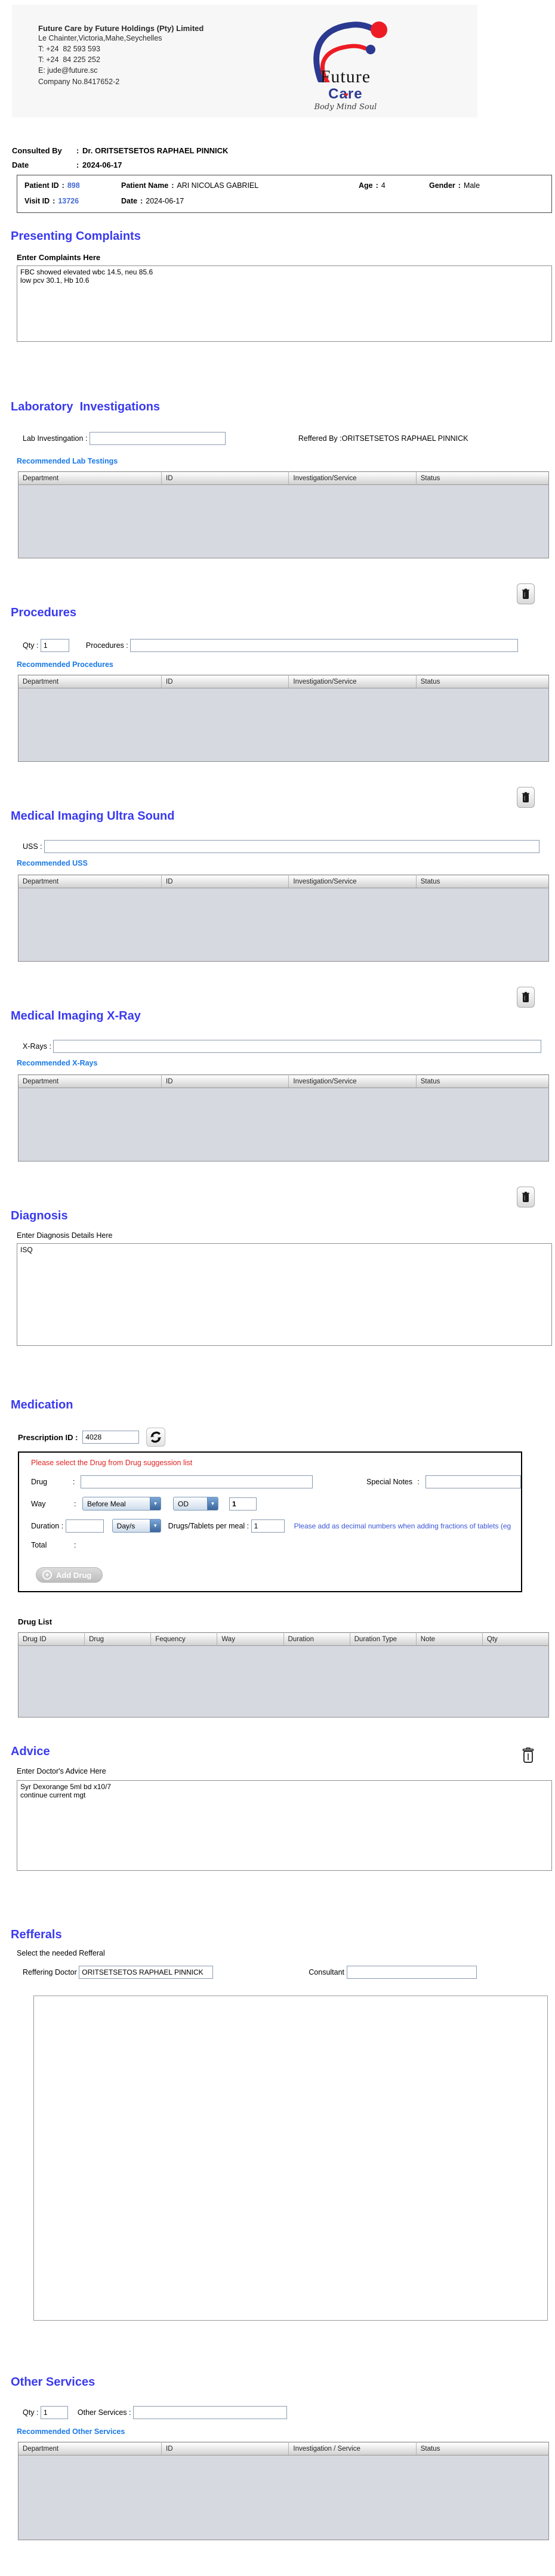 Image resolution: width=555 pixels, height=2576 pixels. Describe the element at coordinates (442, 185) in the screenshot. I see `gender-label: Gender` at that location.